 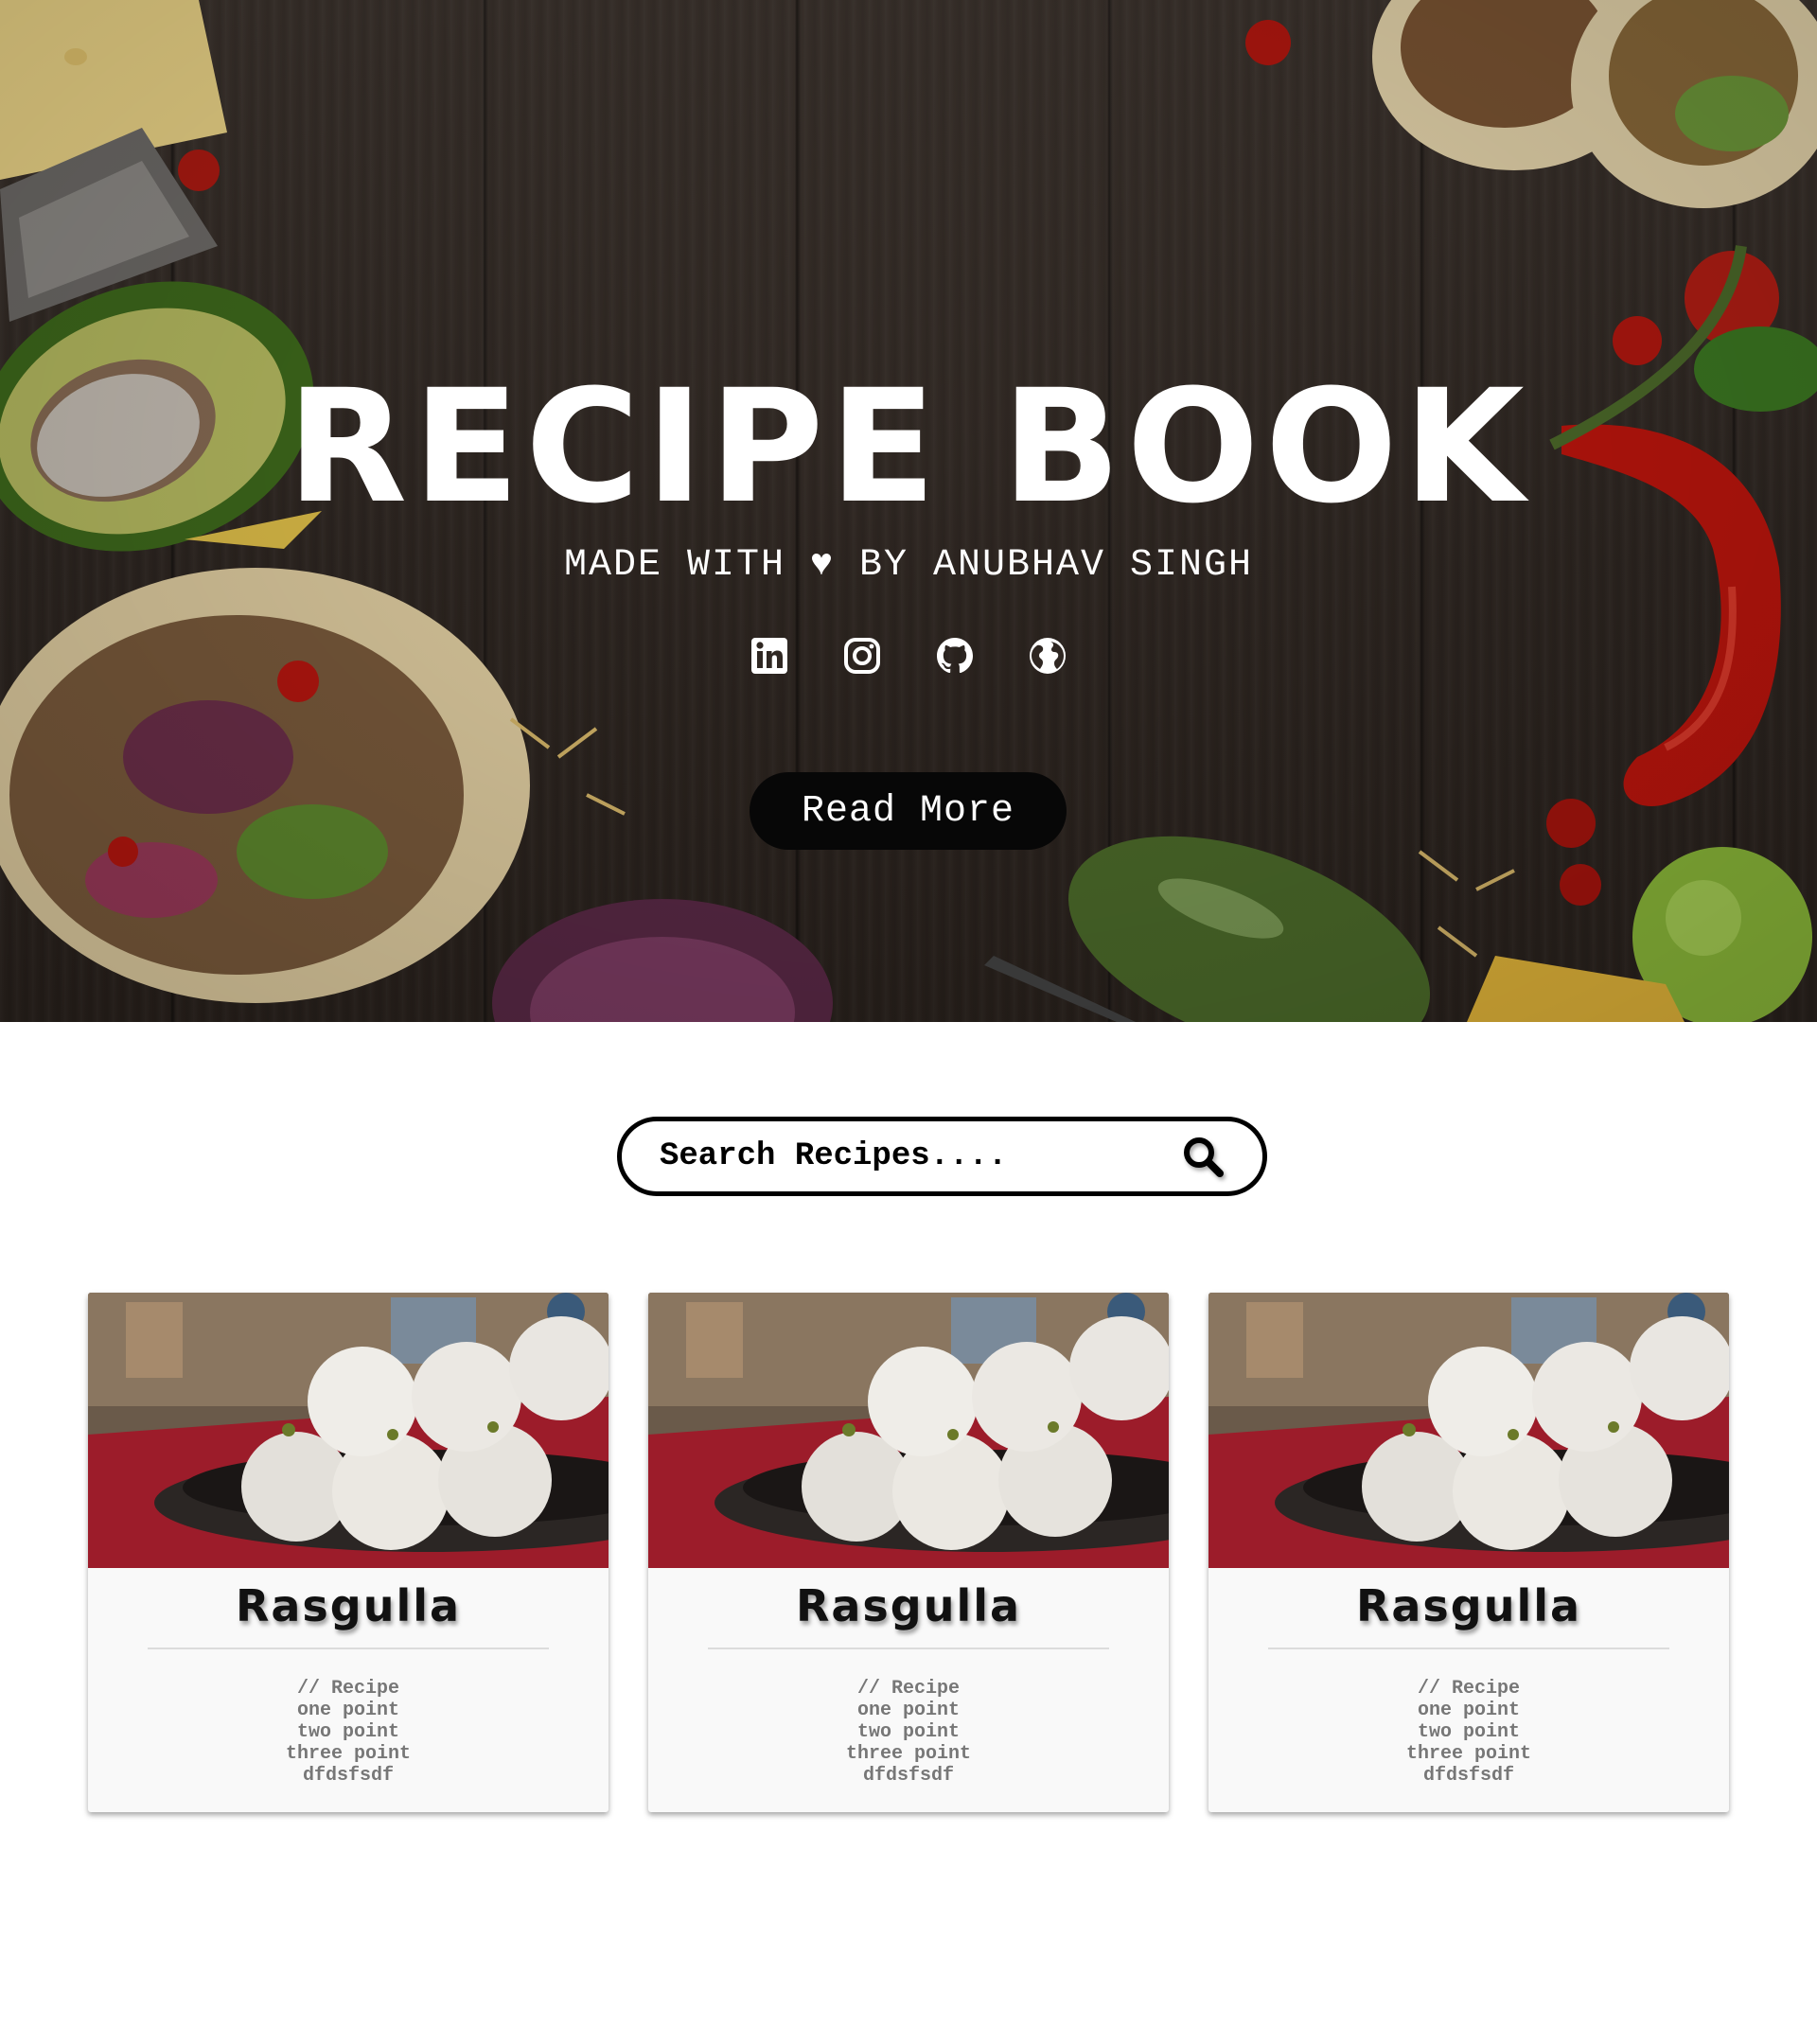 I want to click on hero-subtitle: MADE WITH ♥ BY ANUBHAV SINGH, so click(x=908, y=565).